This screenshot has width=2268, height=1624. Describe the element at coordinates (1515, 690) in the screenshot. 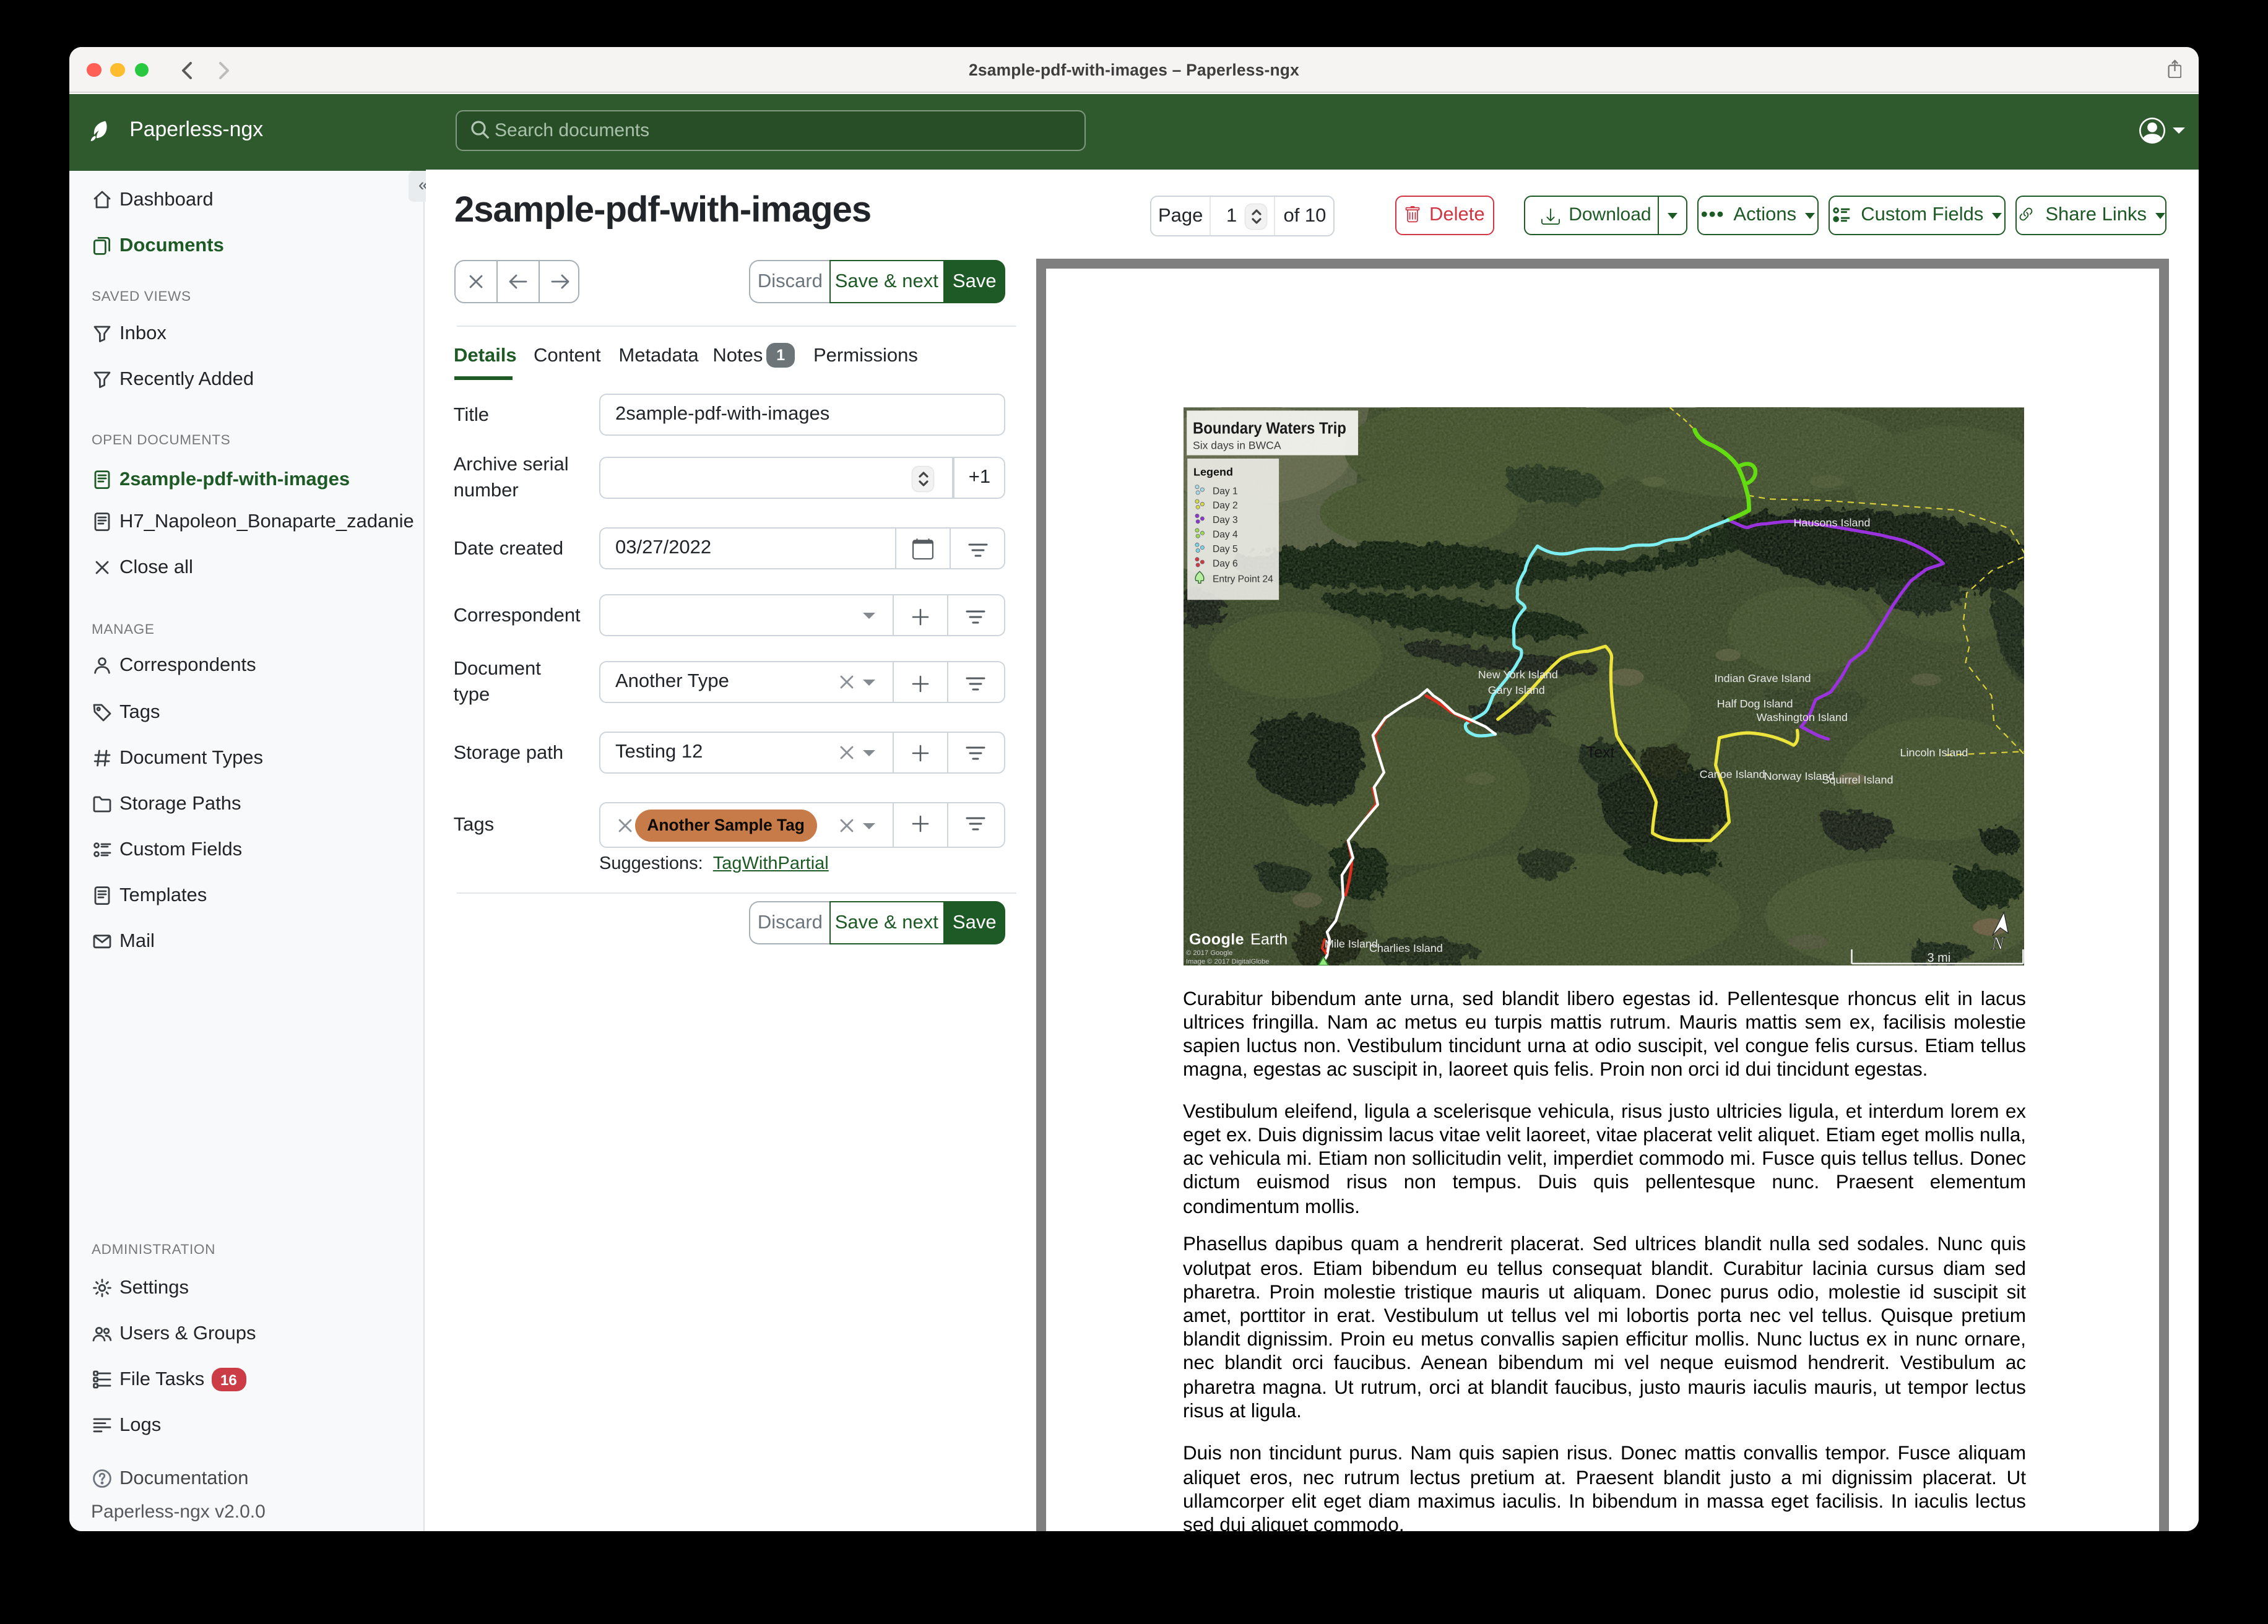

I see `svg-text: Gary Island` at that location.